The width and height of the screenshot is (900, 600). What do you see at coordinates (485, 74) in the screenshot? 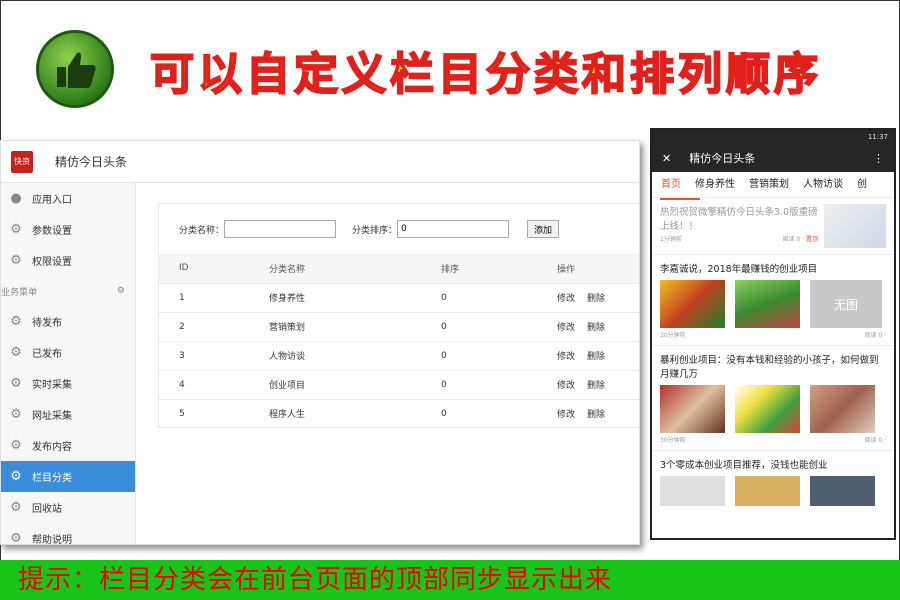
I see `page-headline: 可以自定义栏目分类和排列顺序` at bounding box center [485, 74].